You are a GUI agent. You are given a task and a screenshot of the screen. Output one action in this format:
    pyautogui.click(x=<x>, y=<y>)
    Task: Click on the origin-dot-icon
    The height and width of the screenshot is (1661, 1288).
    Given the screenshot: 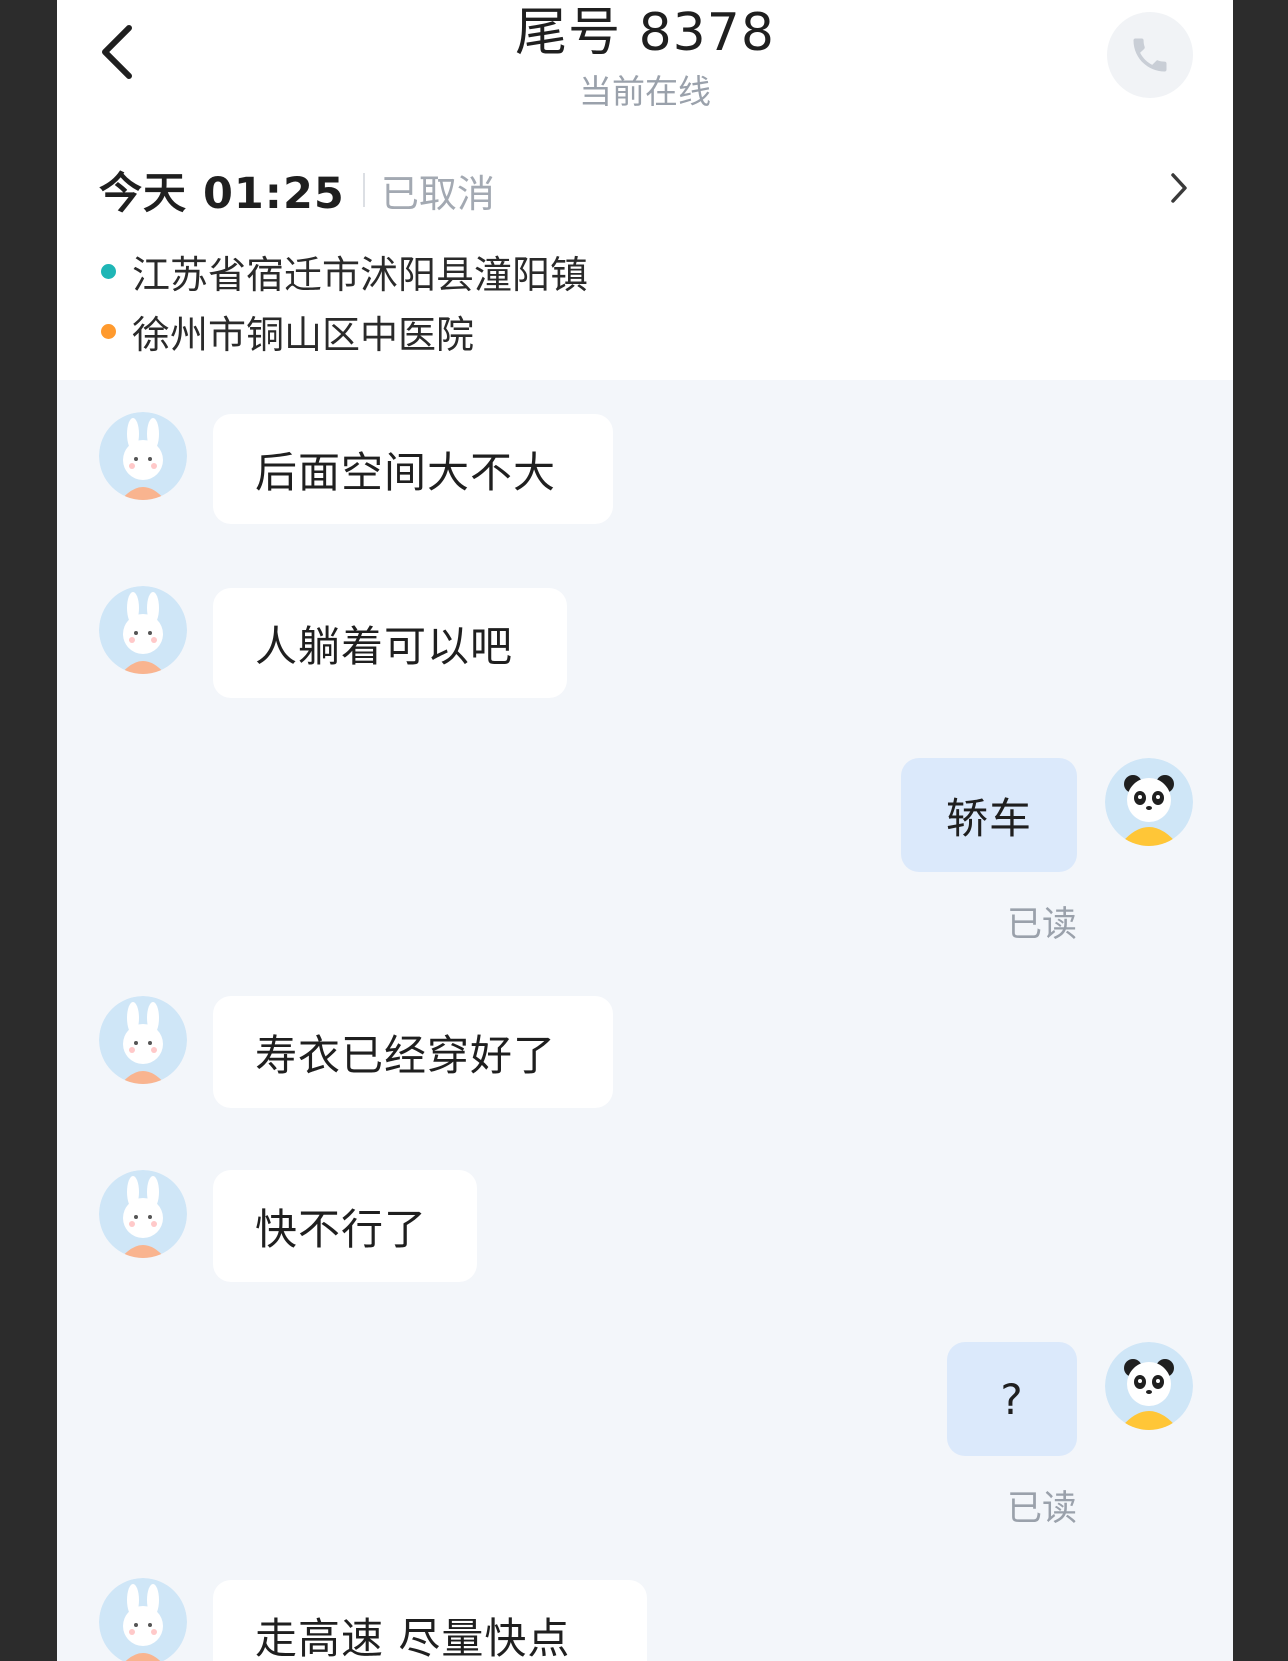 What is the action you would take?
    pyautogui.click(x=108, y=271)
    